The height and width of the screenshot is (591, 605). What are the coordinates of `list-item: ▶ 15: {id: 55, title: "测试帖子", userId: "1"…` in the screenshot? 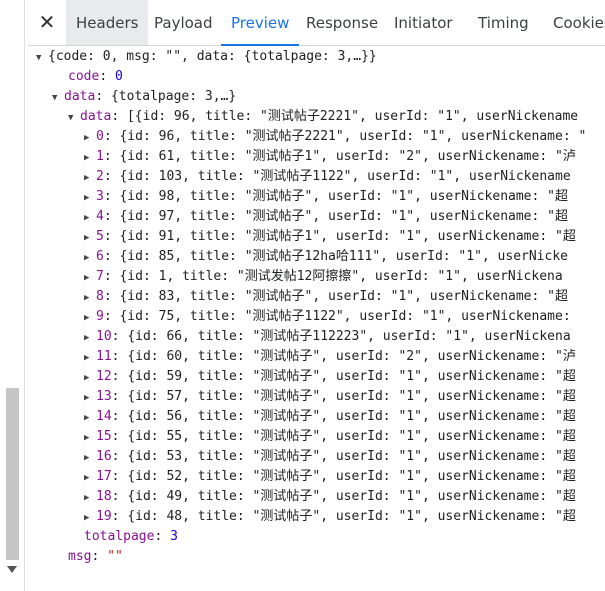 It's located at (330, 437).